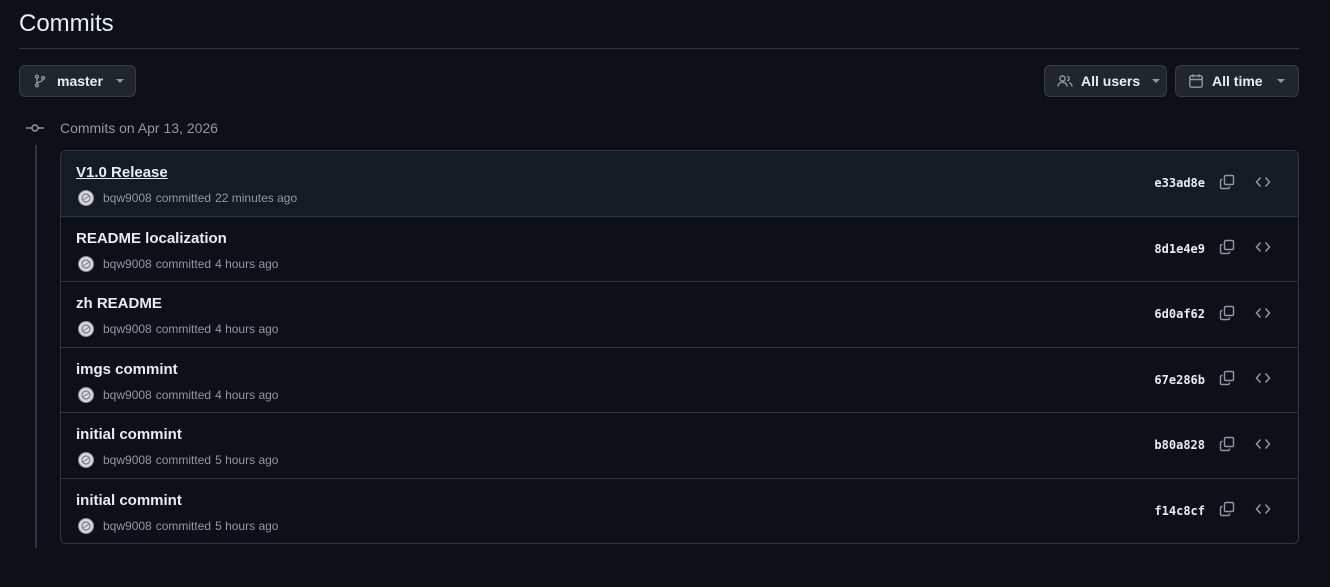 The image size is (1330, 587). What do you see at coordinates (256, 198) in the screenshot?
I see `commit-time: 22 minutes ago` at bounding box center [256, 198].